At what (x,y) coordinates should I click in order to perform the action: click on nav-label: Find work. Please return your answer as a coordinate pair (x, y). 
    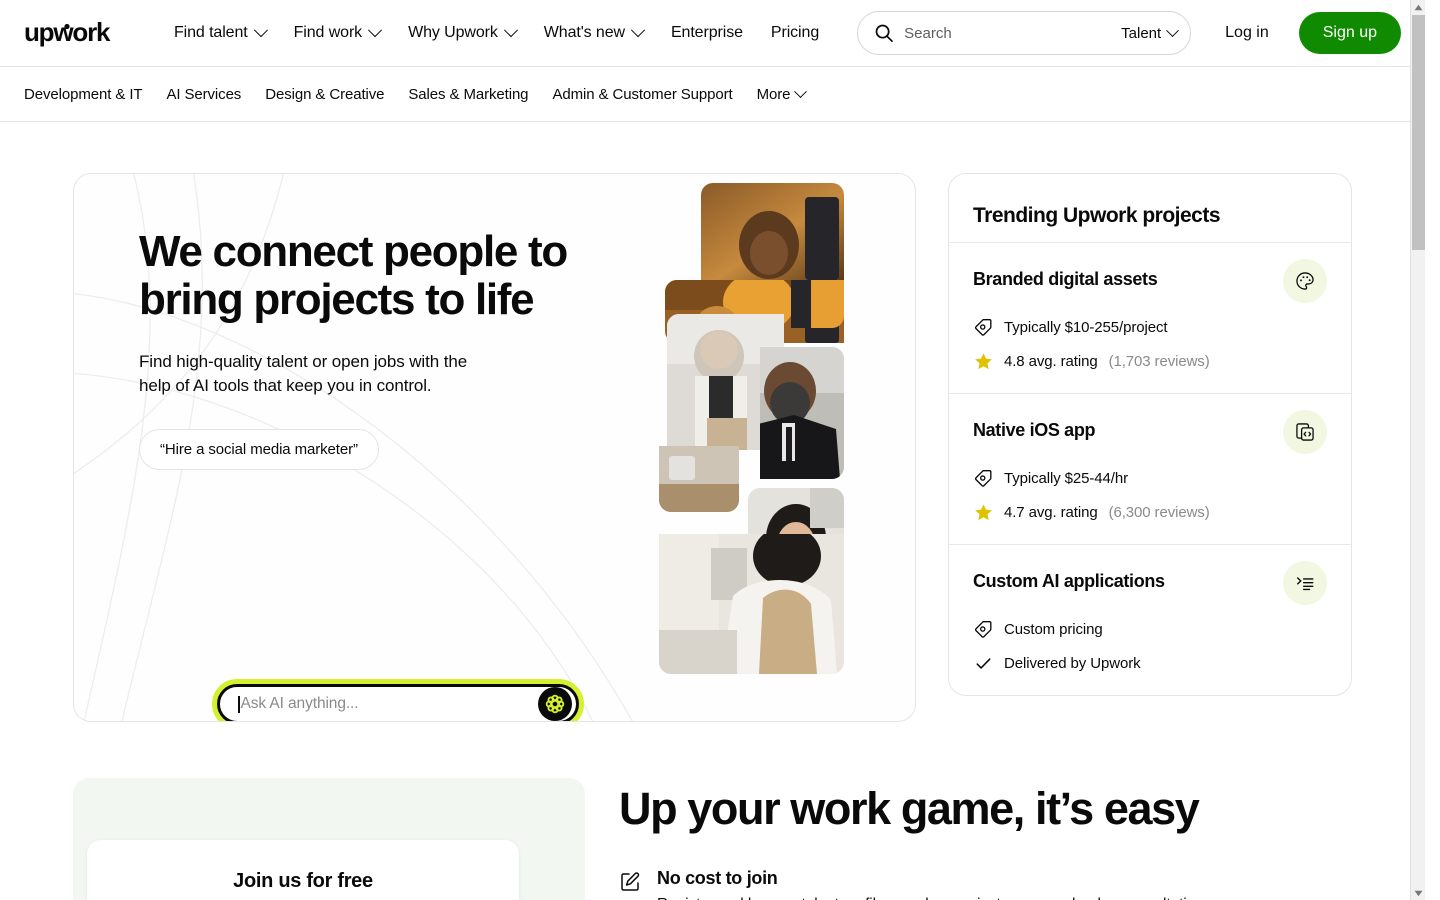
    Looking at the image, I should click on (328, 32).